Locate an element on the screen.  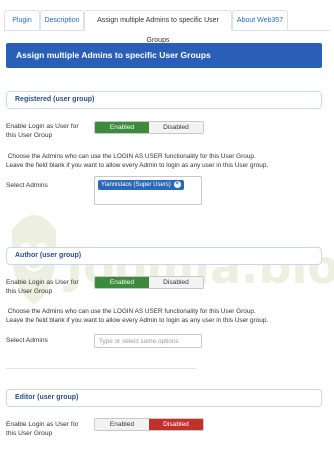
select-admins-author: Type or select some options is located at coordinates (148, 341).